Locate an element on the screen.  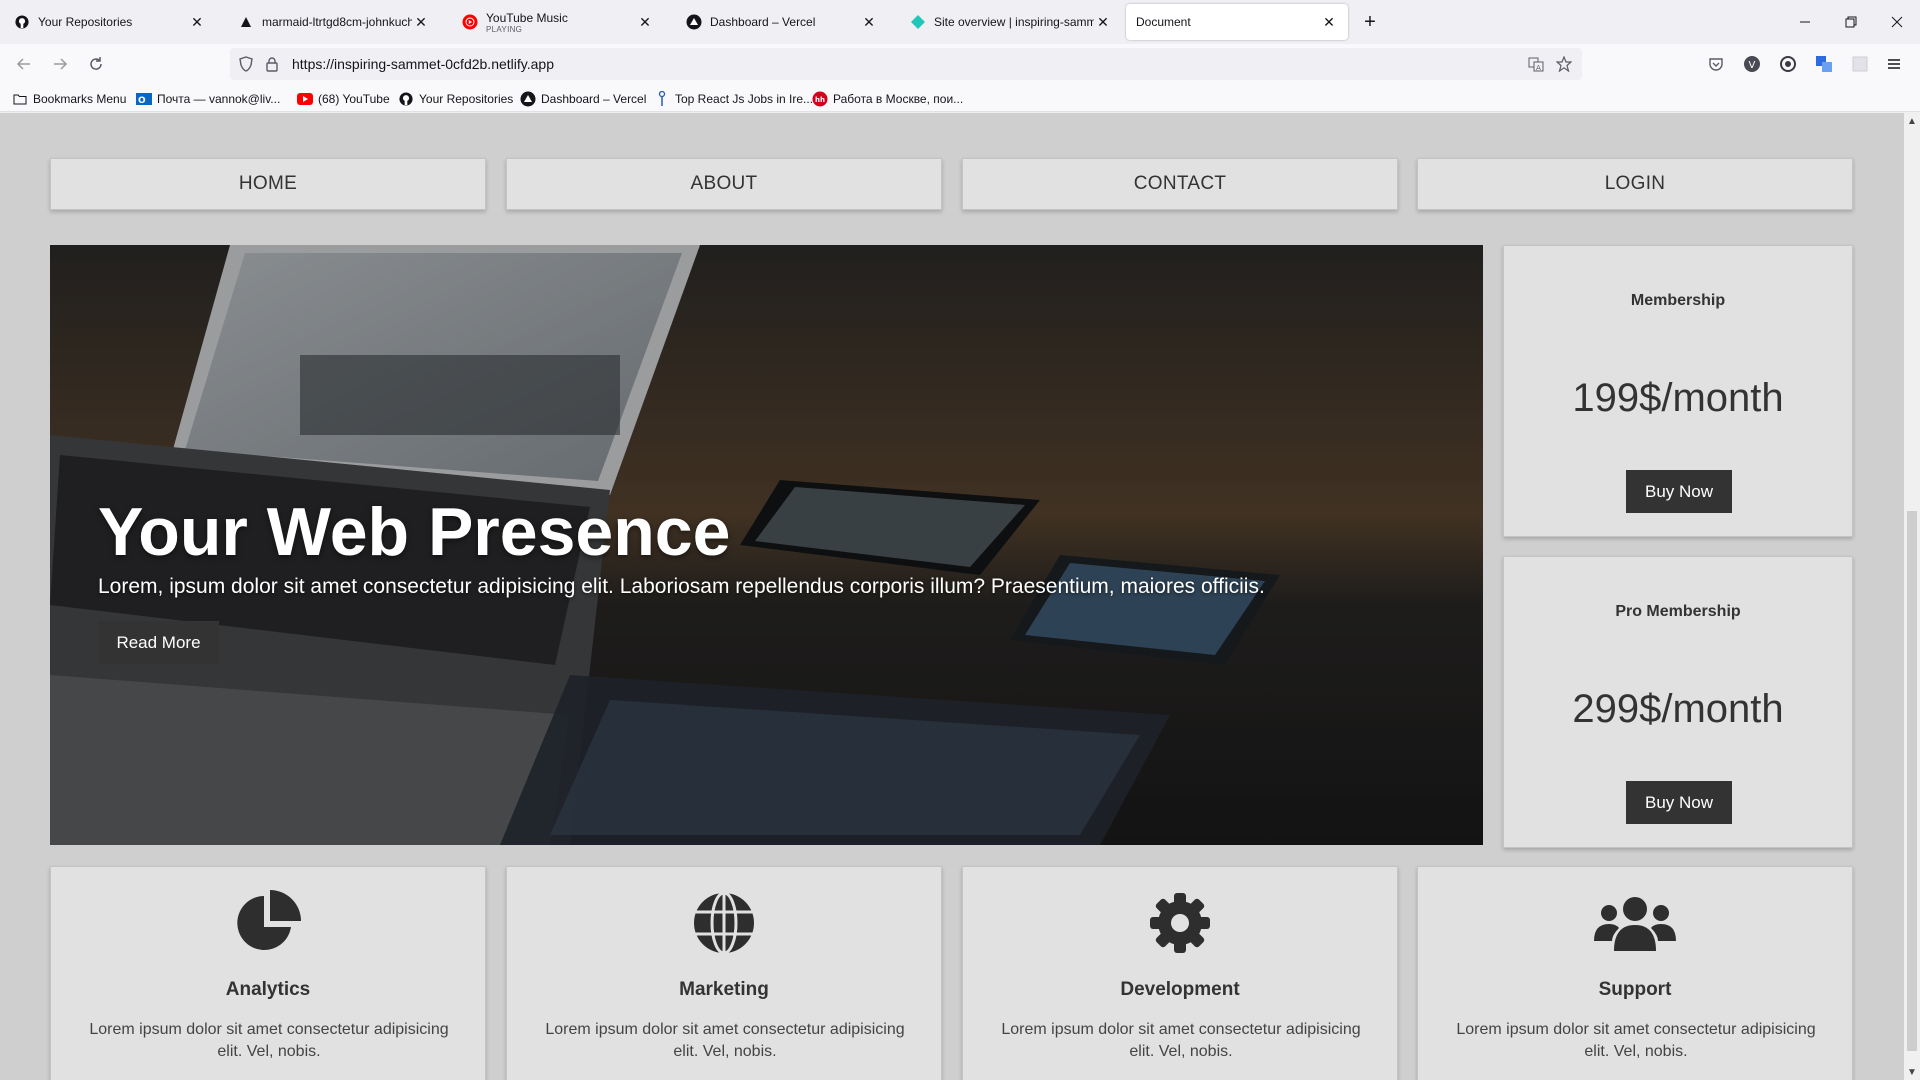
bookmark-label: Dashboard – Vercel is located at coordinates (594, 99).